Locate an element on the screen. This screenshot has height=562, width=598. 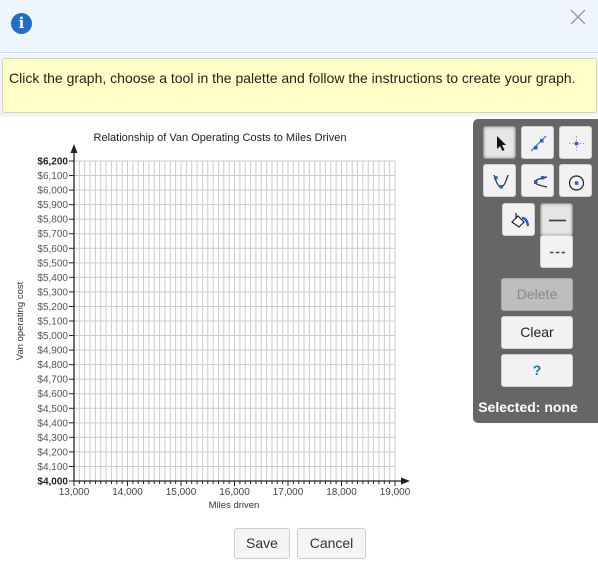
x-tick-label: 13,000 is located at coordinates (74, 492).